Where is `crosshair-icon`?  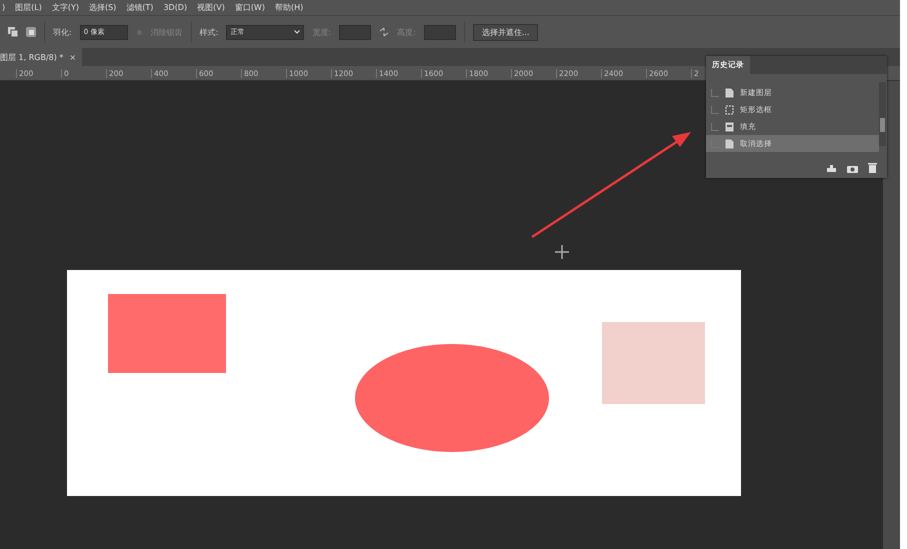 crosshair-icon is located at coordinates (562, 252).